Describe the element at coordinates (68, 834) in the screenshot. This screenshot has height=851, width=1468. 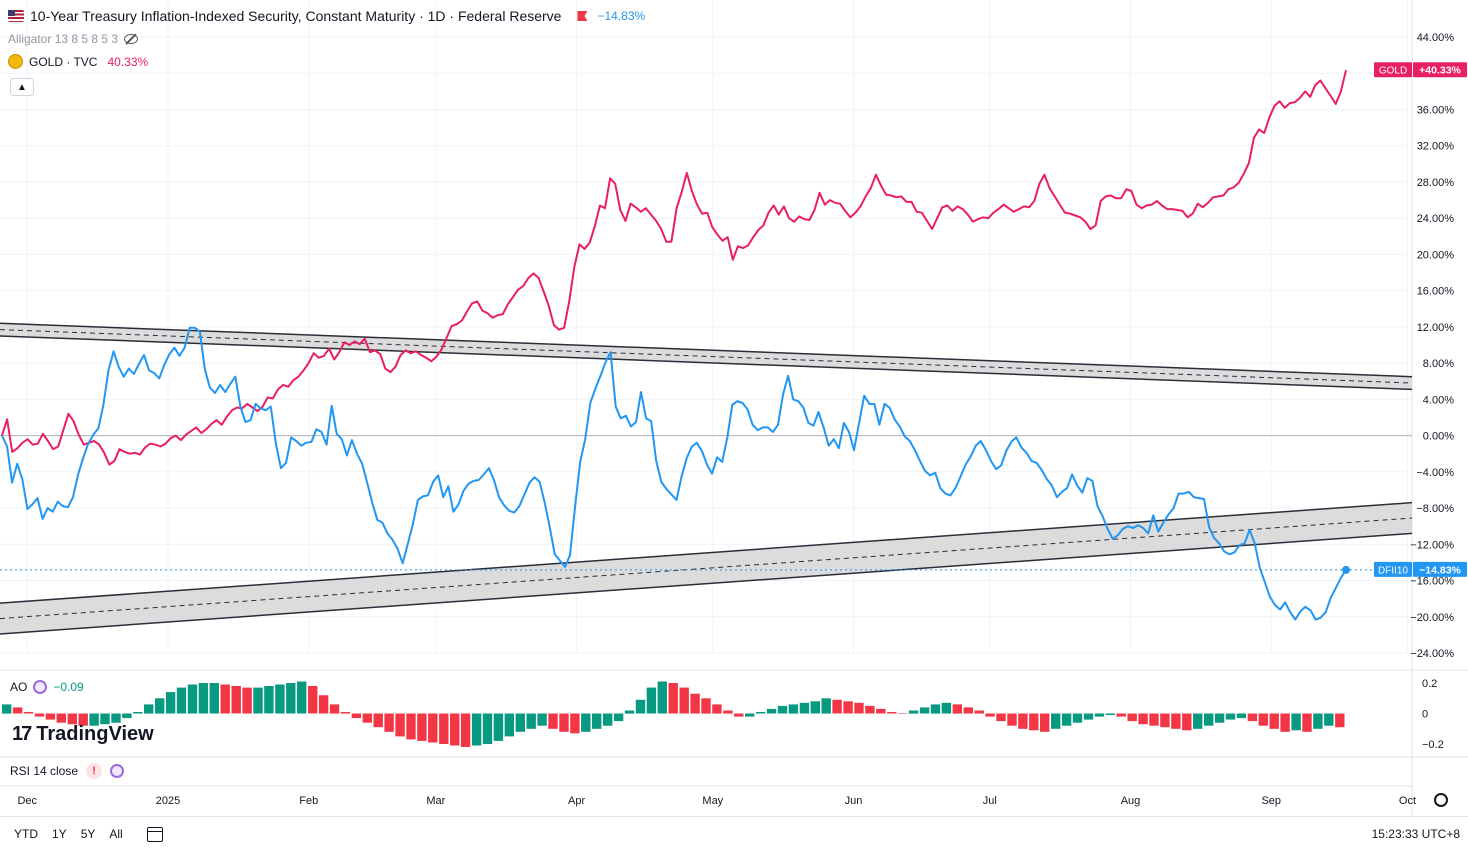
I see `date-range-buttons: YTD 1Y 5Y All` at that location.